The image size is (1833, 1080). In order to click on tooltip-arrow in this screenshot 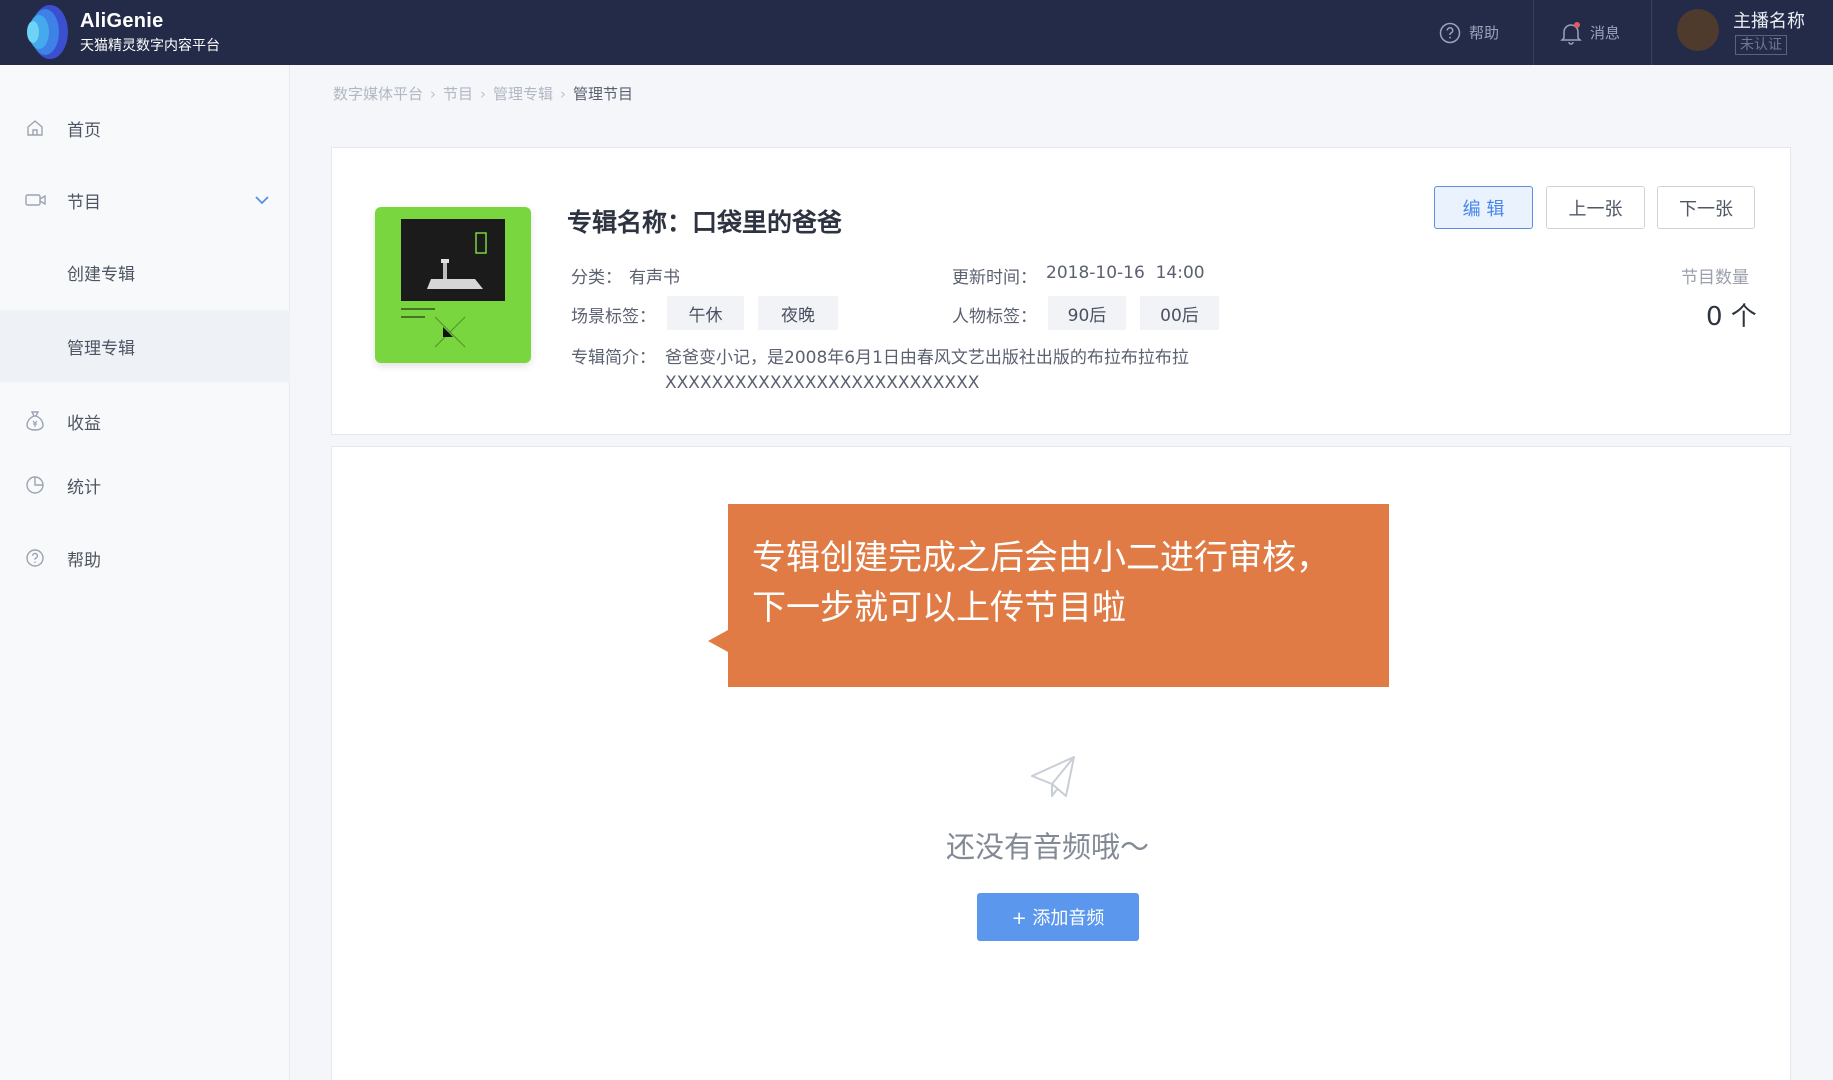, I will do `click(718, 641)`.